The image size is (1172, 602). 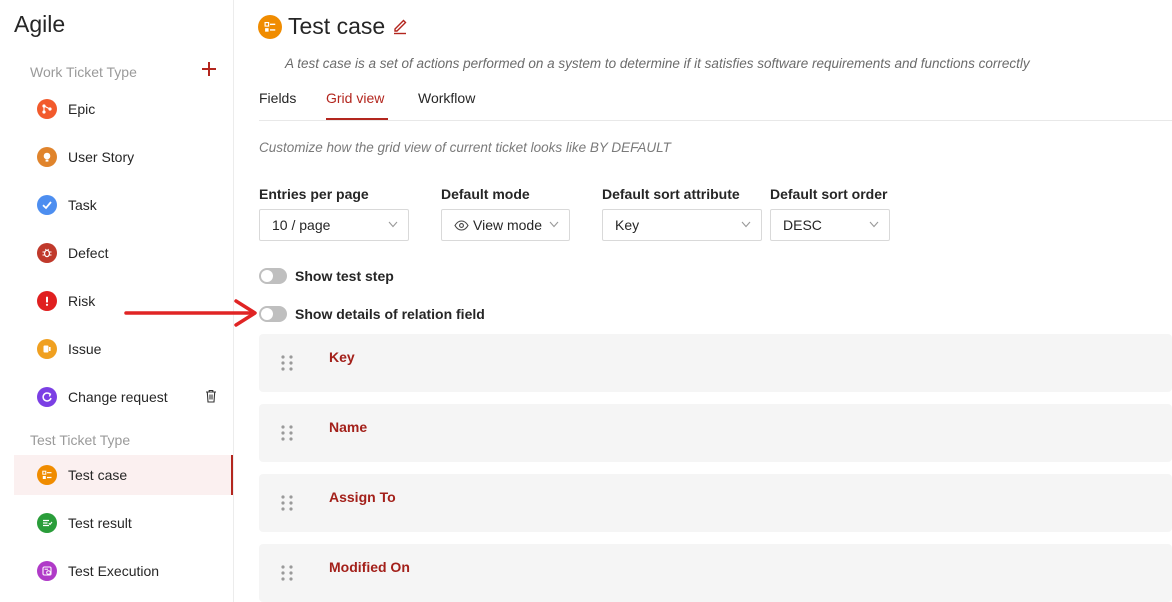 What do you see at coordinates (446, 98) in the screenshot?
I see `tab-workflow: Workflow` at bounding box center [446, 98].